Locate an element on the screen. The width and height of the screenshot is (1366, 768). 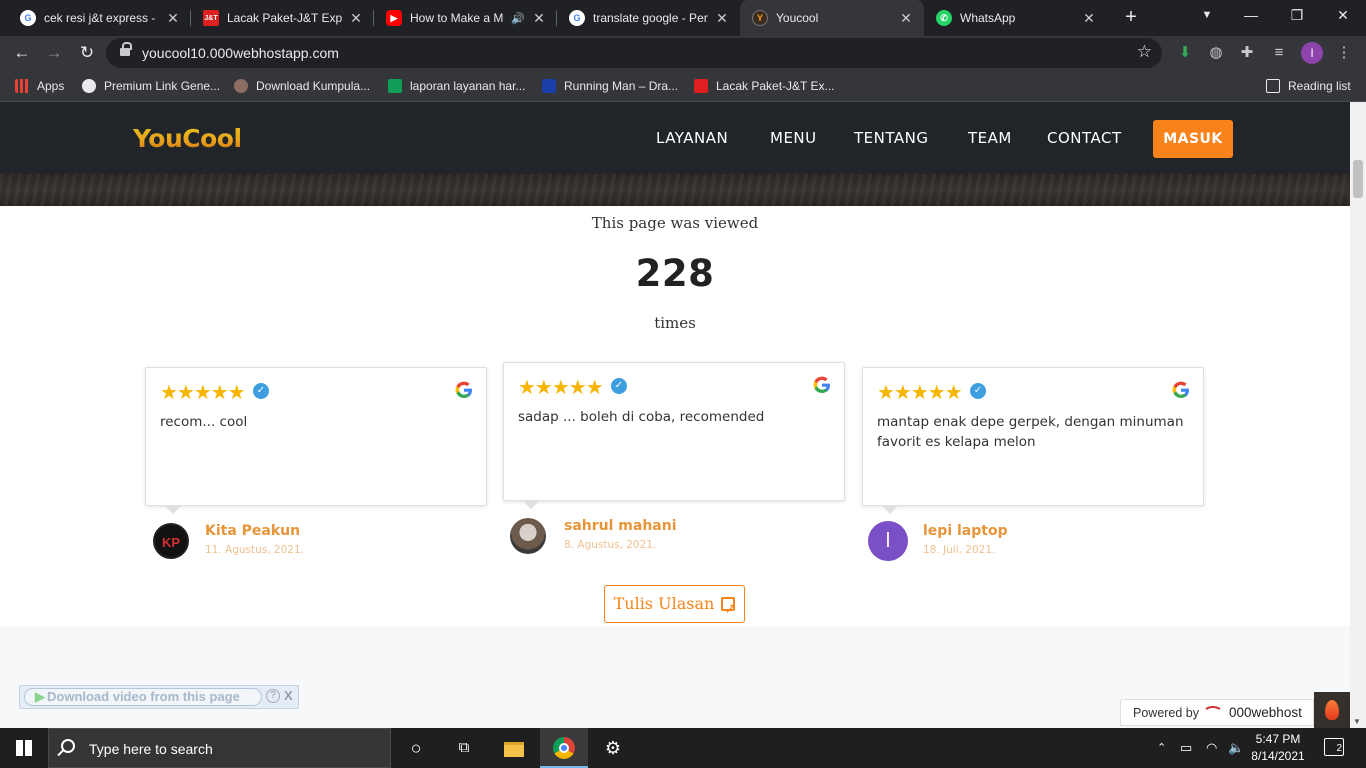
verified-check-icon: ✓ is located at coordinates (261, 391).